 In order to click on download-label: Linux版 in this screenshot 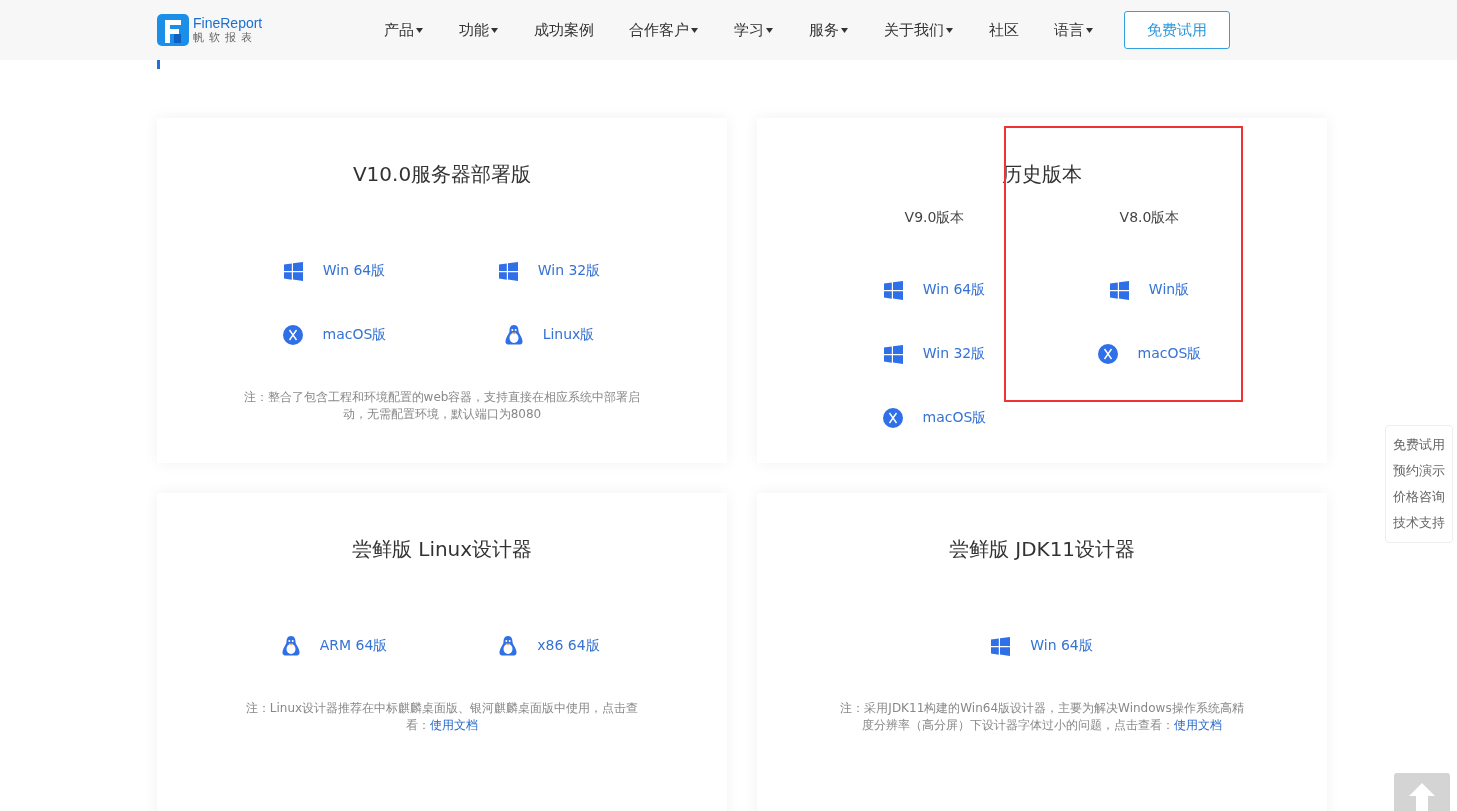, I will do `click(568, 335)`.